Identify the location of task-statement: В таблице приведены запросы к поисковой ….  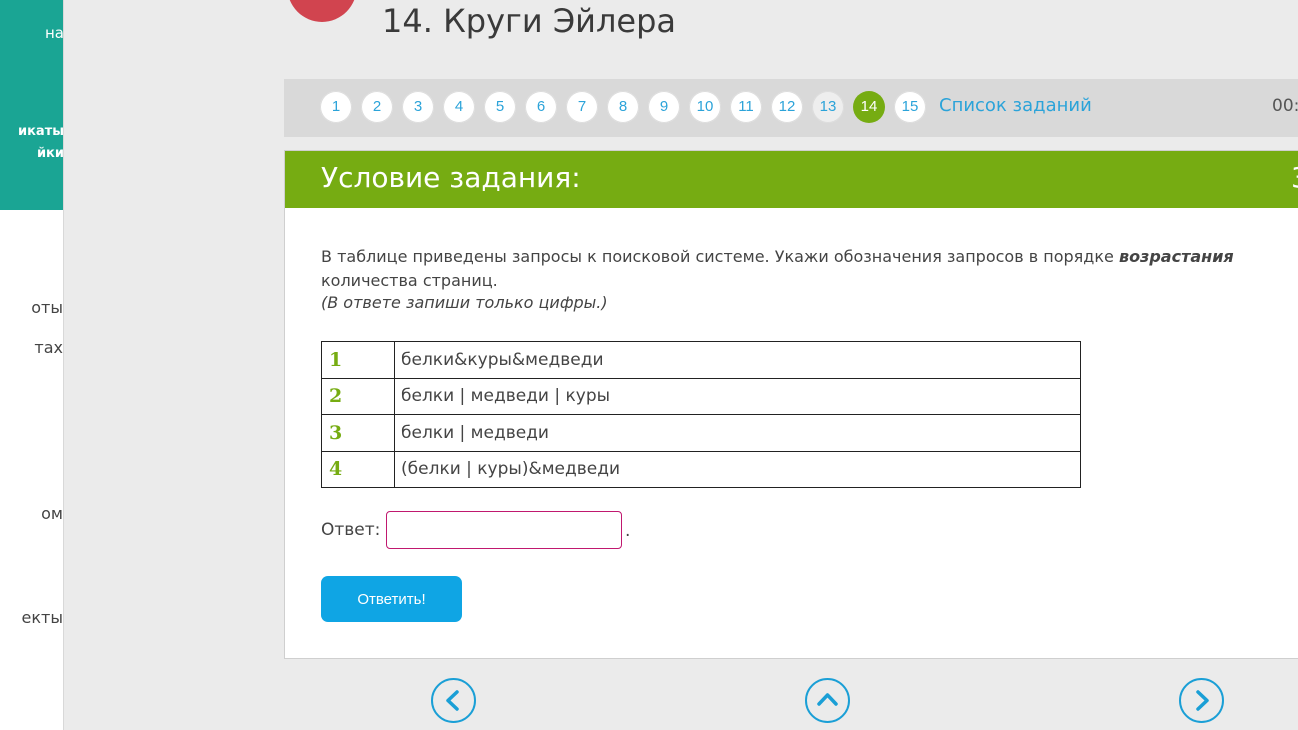
(777, 268).